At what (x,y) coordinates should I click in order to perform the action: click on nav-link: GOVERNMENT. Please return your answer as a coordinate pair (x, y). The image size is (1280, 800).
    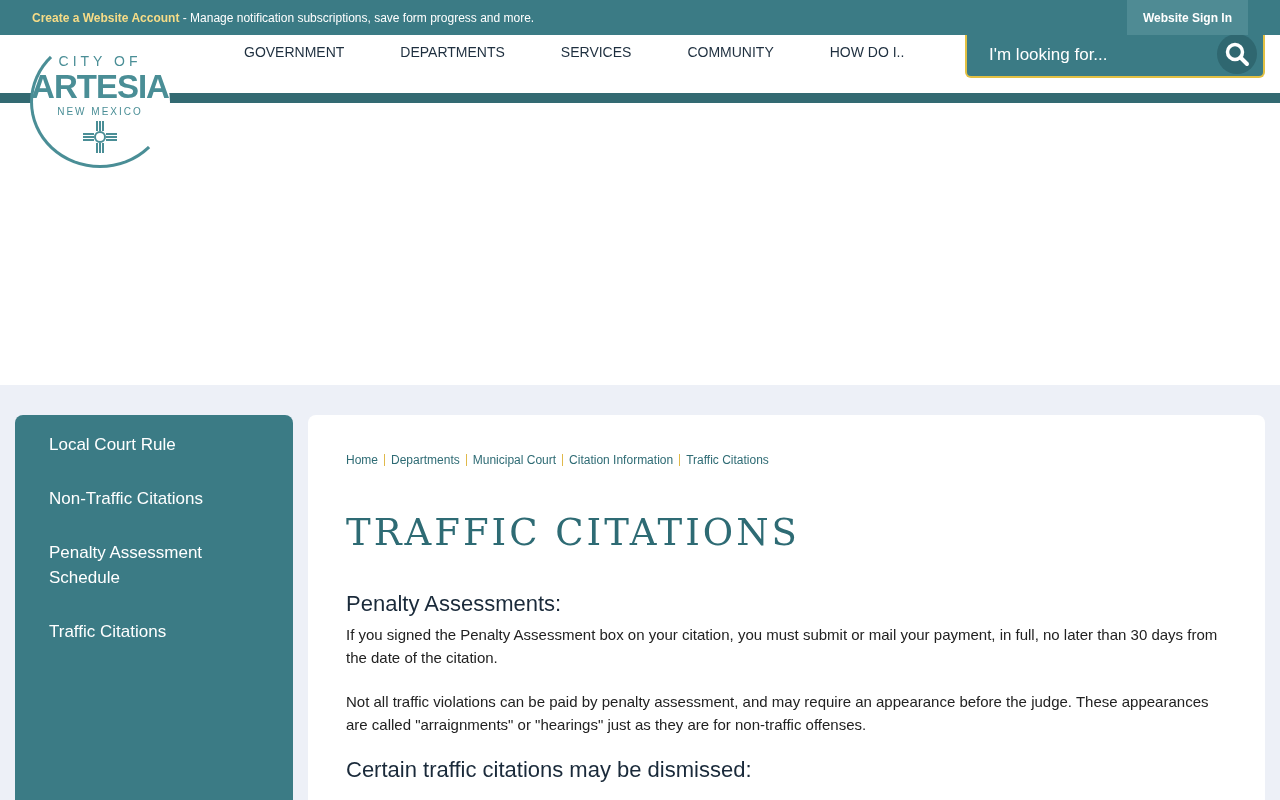
    Looking at the image, I should click on (294, 52).